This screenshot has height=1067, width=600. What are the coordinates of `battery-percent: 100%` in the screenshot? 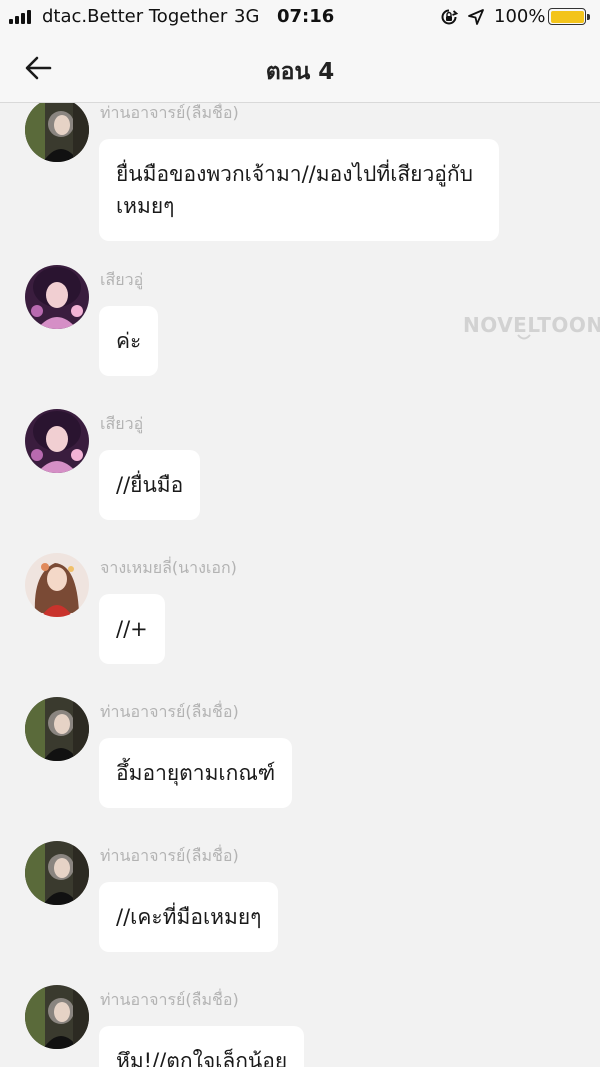 It's located at (520, 16).